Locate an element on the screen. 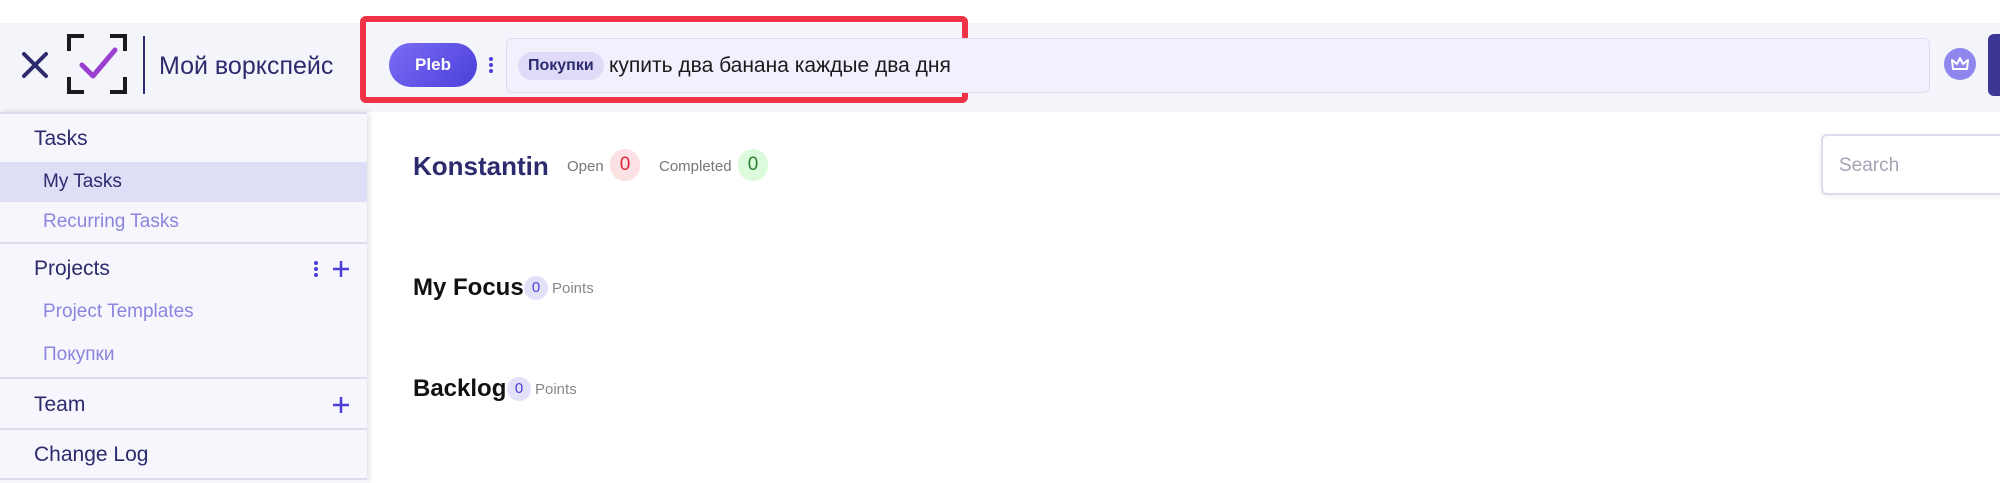 The image size is (2000, 483). add-project-icon is located at coordinates (341, 269).